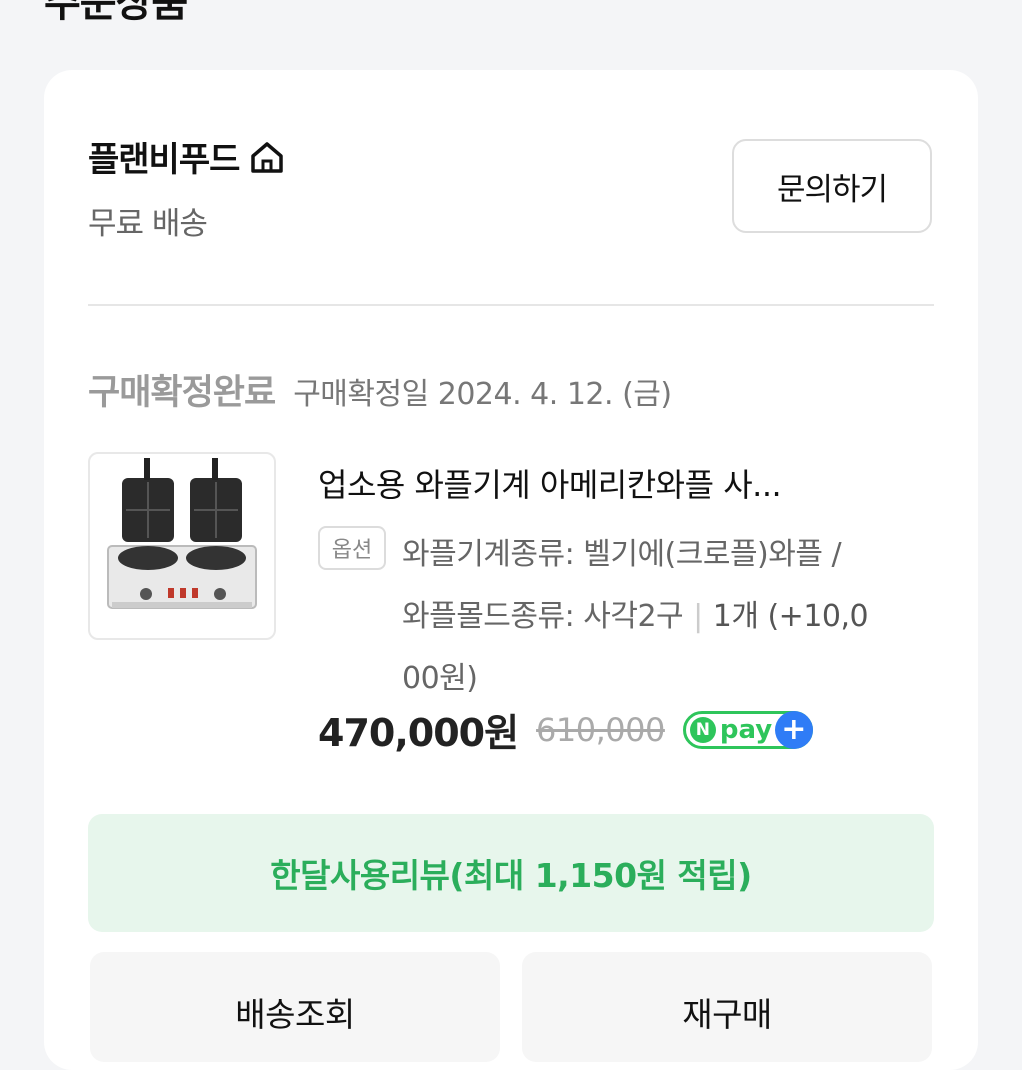 Image resolution: width=1022 pixels, height=1070 pixels. I want to click on quantity: 1개 (+10,0, so click(790, 616).